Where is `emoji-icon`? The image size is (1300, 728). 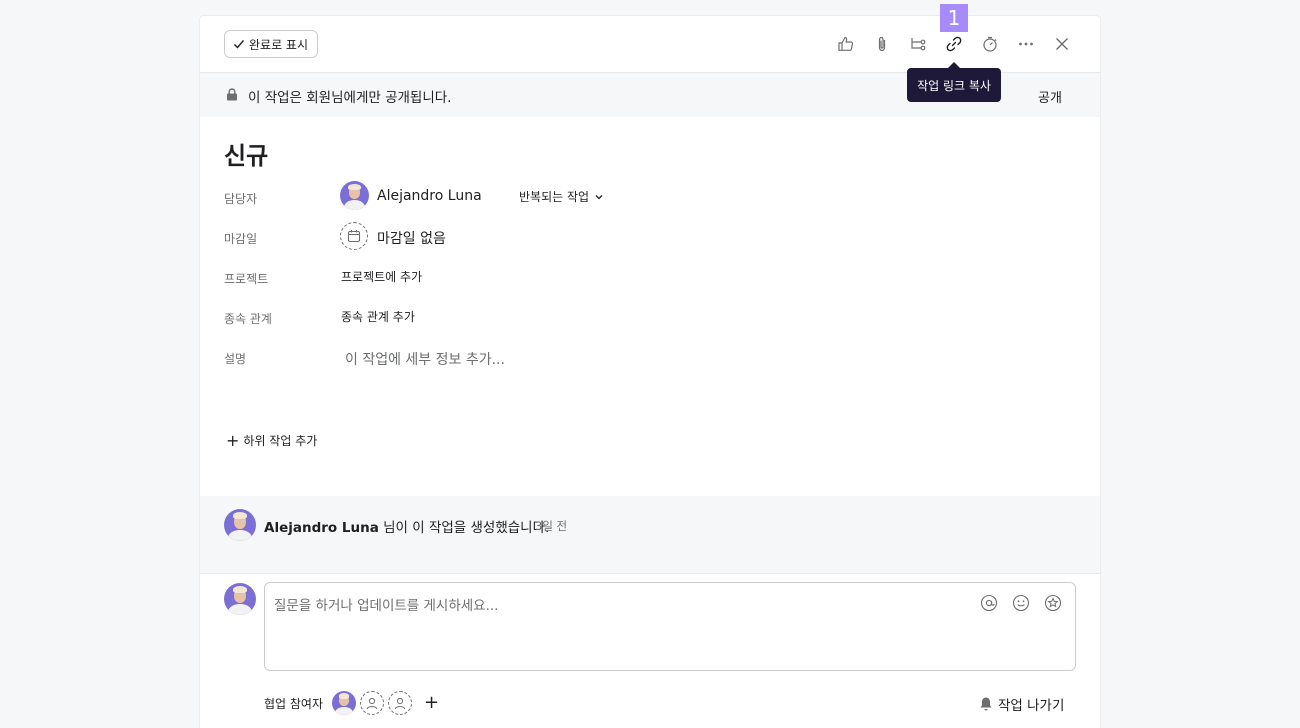
emoji-icon is located at coordinates (1021, 603).